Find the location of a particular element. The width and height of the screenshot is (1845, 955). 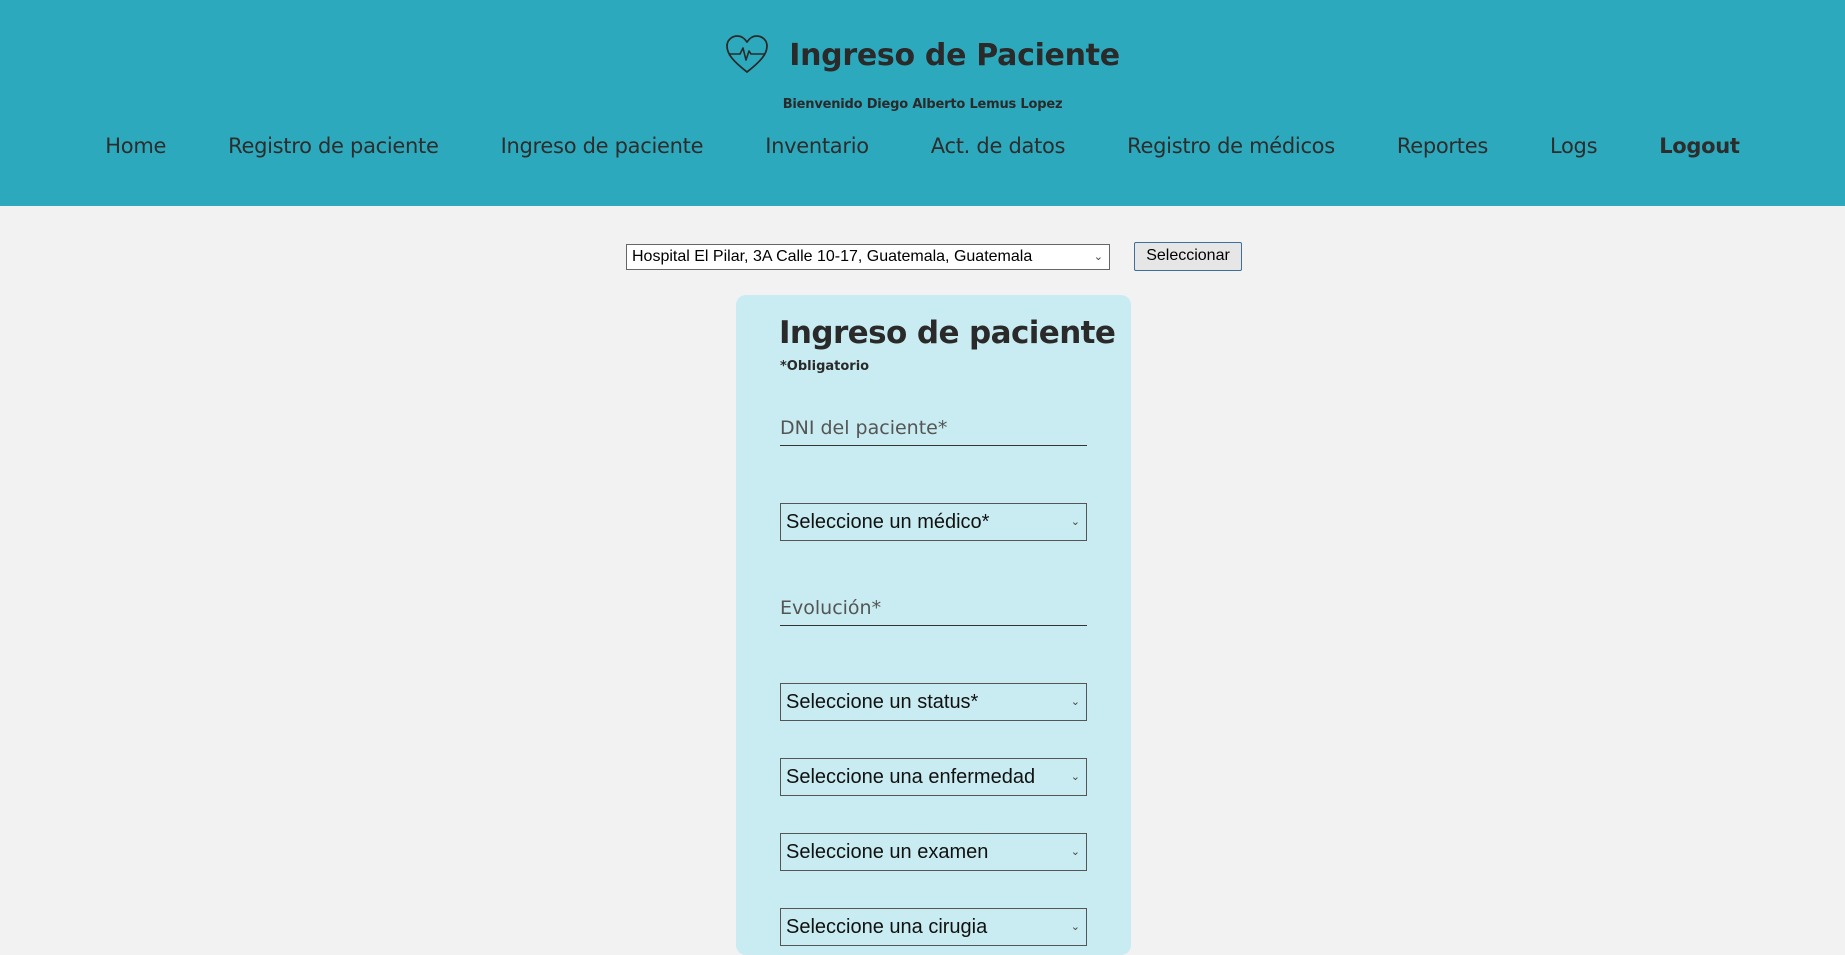

nav-reportes: Reportes is located at coordinates (1442, 146).